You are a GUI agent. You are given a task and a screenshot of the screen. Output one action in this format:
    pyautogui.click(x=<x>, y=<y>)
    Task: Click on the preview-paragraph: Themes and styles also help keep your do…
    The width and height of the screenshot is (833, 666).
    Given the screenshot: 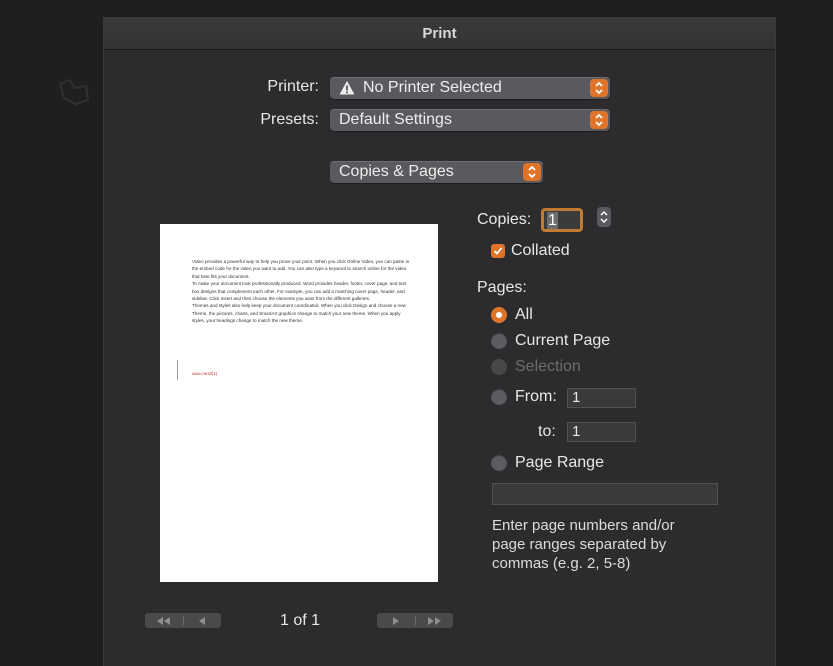 What is the action you would take?
    pyautogui.click(x=299, y=313)
    